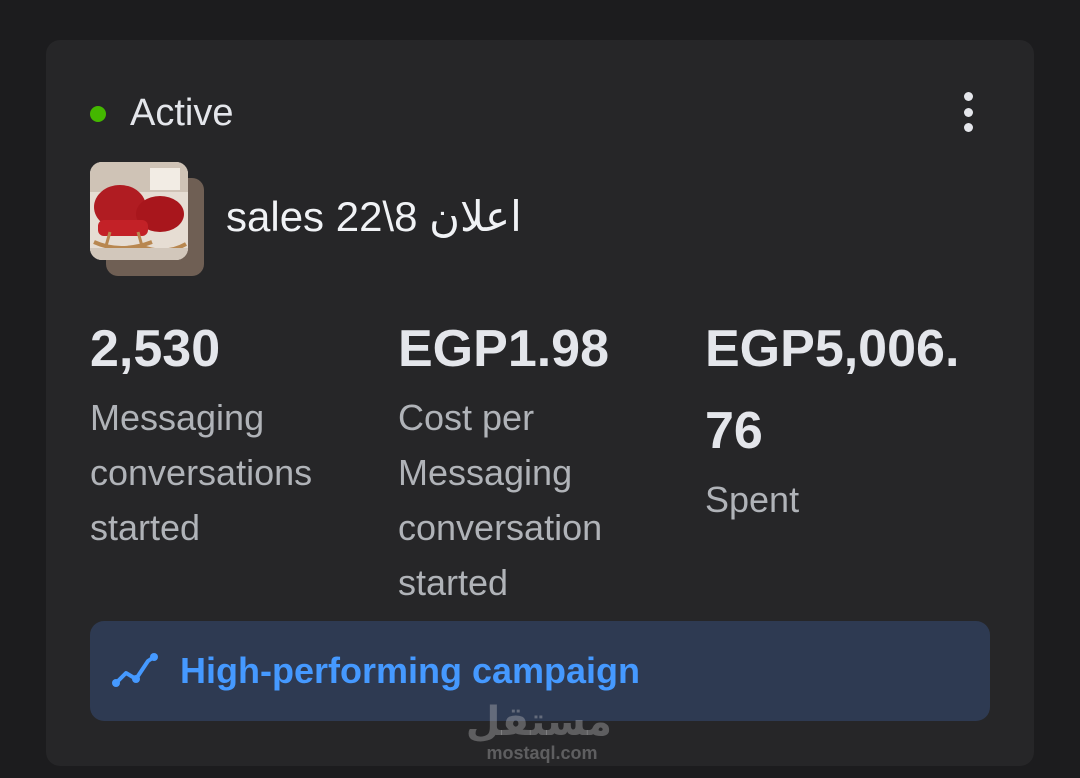 Image resolution: width=1080 pixels, height=778 pixels. I want to click on ad-row: sales 22\8 اعلان, so click(306, 219).